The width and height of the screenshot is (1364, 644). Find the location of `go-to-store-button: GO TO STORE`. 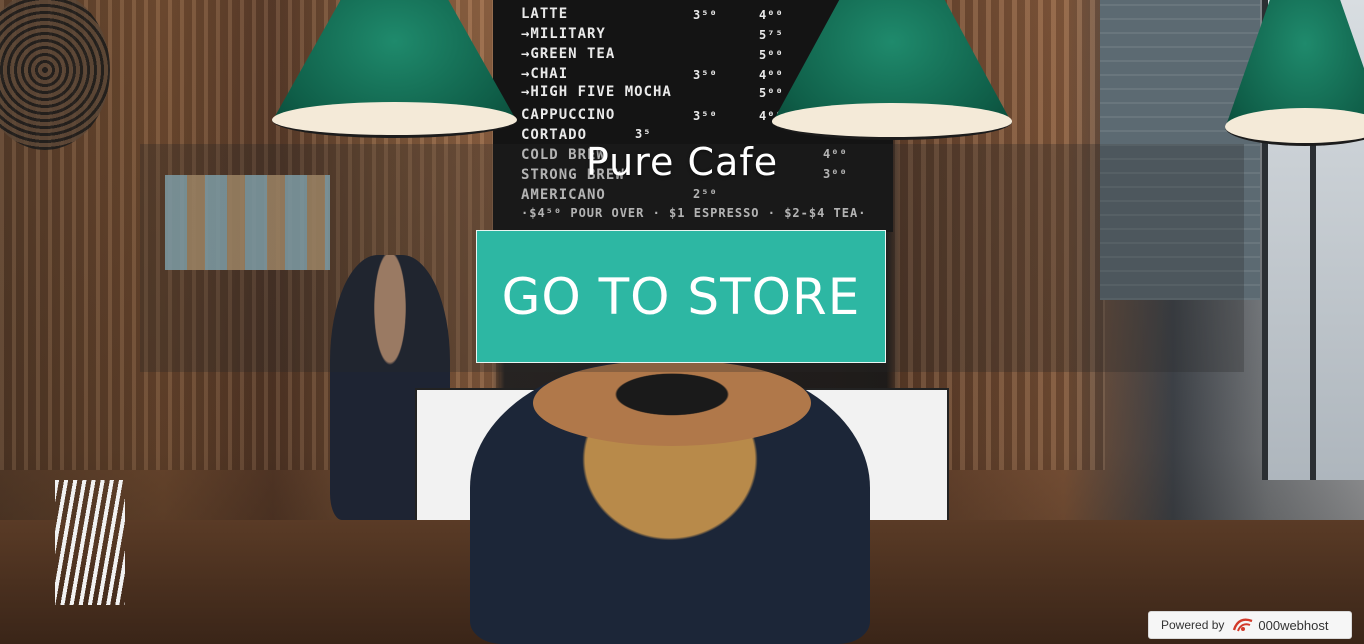

go-to-store-button: GO TO STORE is located at coordinates (681, 296).